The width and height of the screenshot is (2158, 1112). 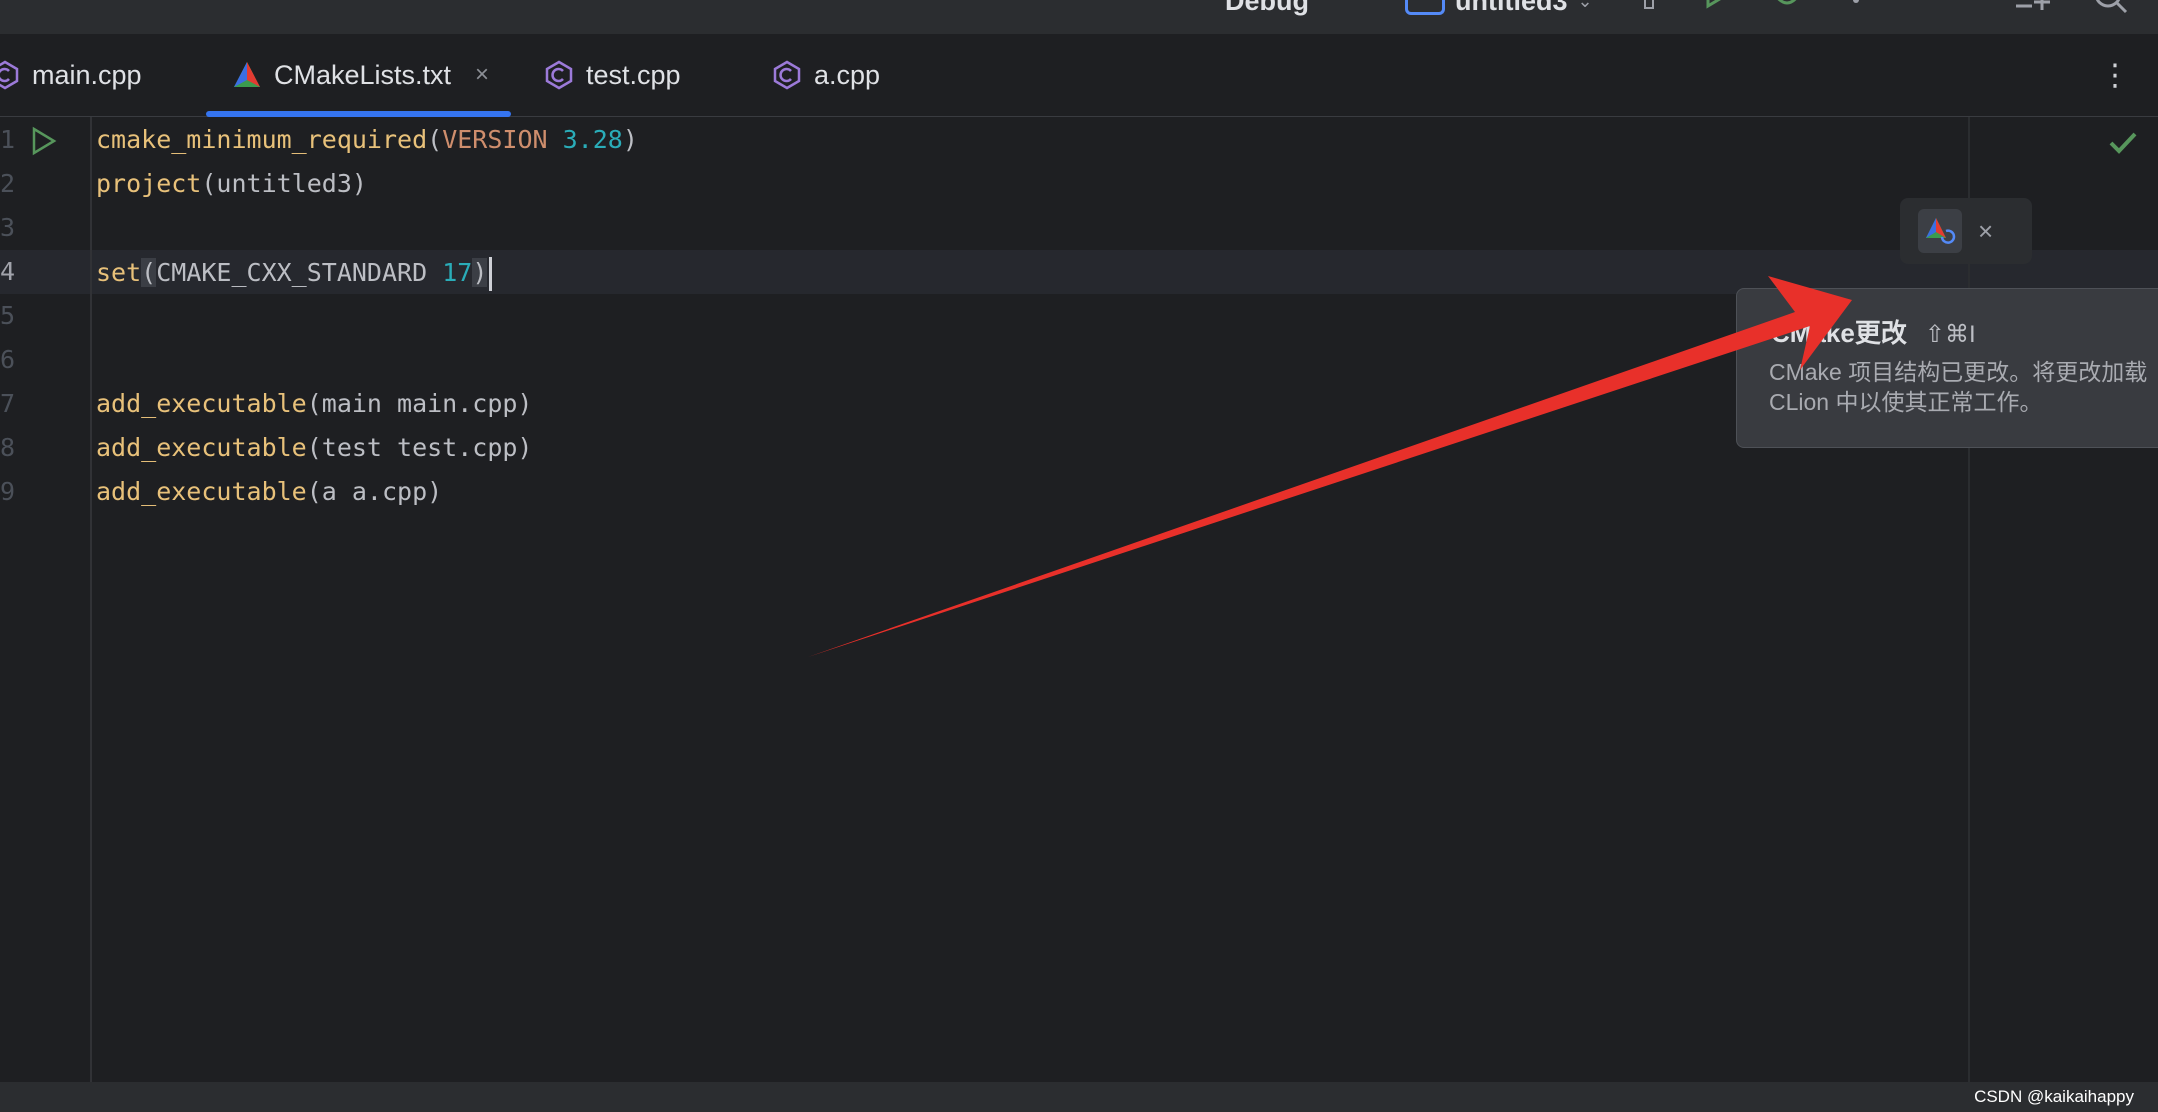 I want to click on tooltip-title: CMake更改 ⇧⌘I, so click(x=1873, y=331).